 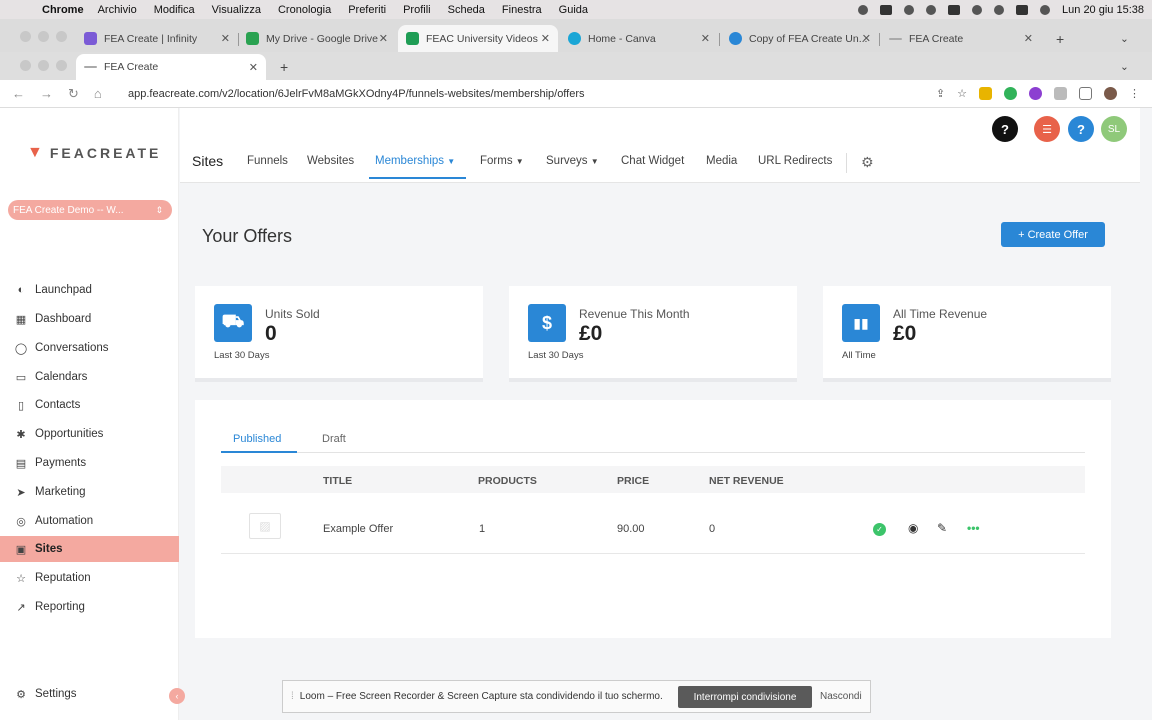 What do you see at coordinates (795, 161) in the screenshot?
I see `tab-url-redirects: URL Redirects` at bounding box center [795, 161].